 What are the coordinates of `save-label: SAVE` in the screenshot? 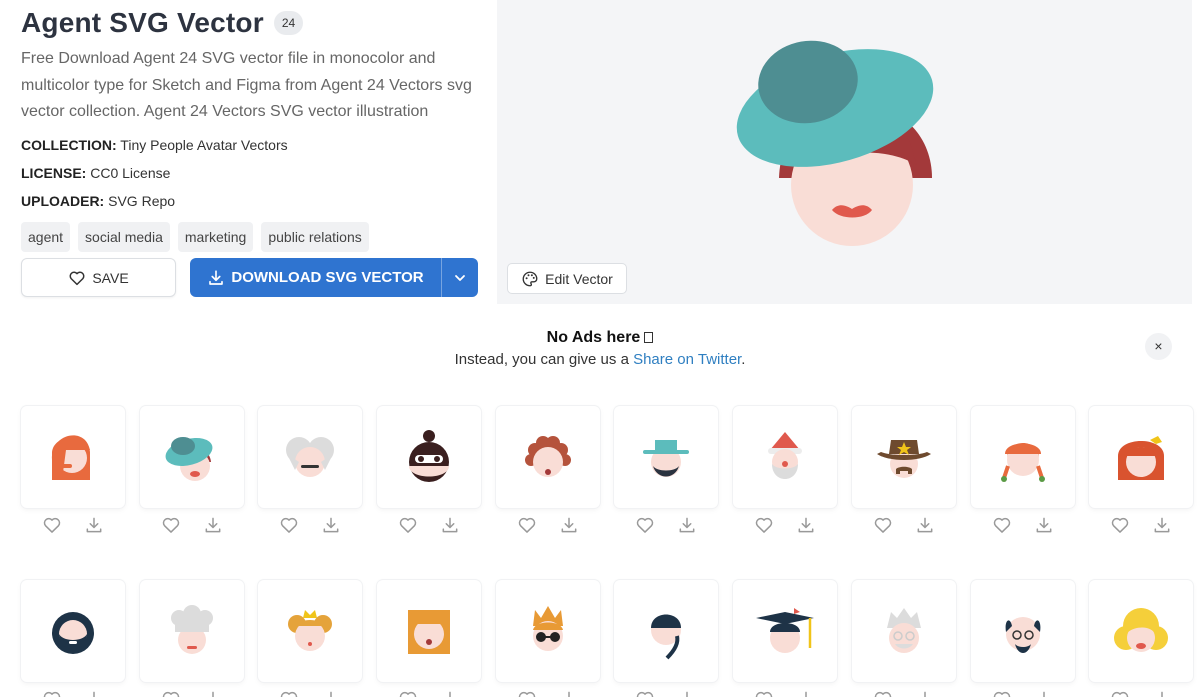 It's located at (110, 277).